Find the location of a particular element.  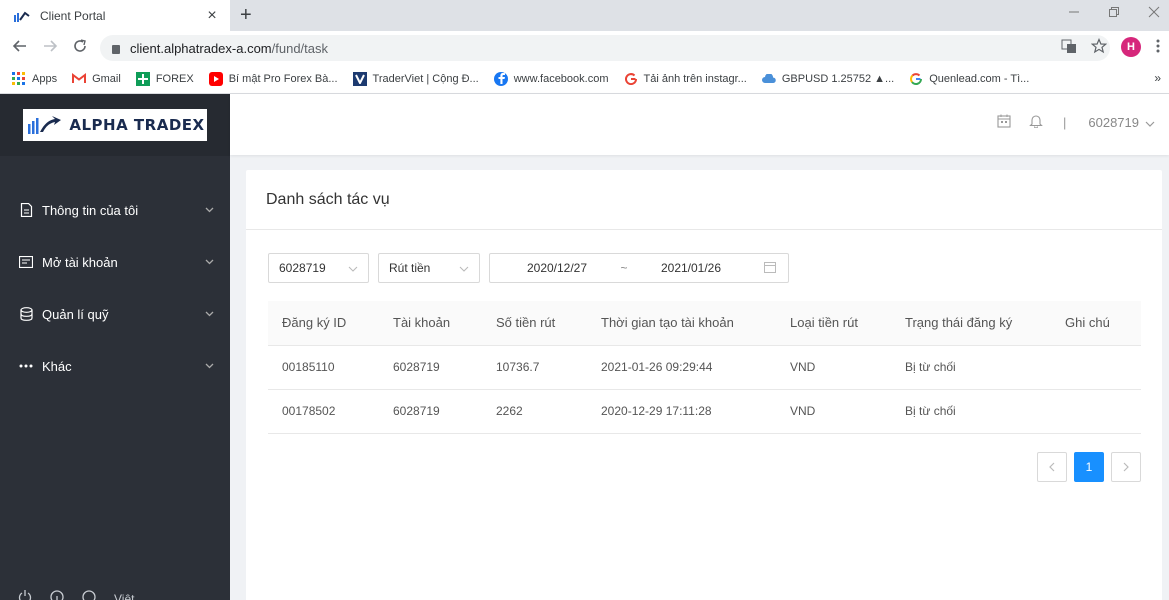

brand-logo: ALPHA TRADEX is located at coordinates (115, 125).